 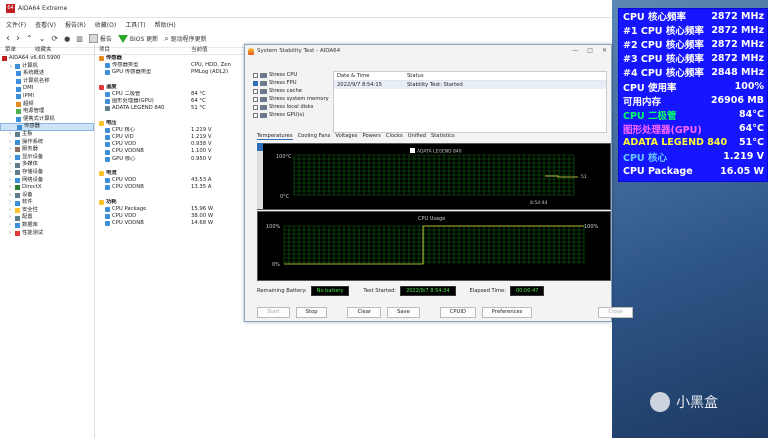 What do you see at coordinates (394, 136) in the screenshot?
I see `tab-clocks: Clocks` at bounding box center [394, 136].